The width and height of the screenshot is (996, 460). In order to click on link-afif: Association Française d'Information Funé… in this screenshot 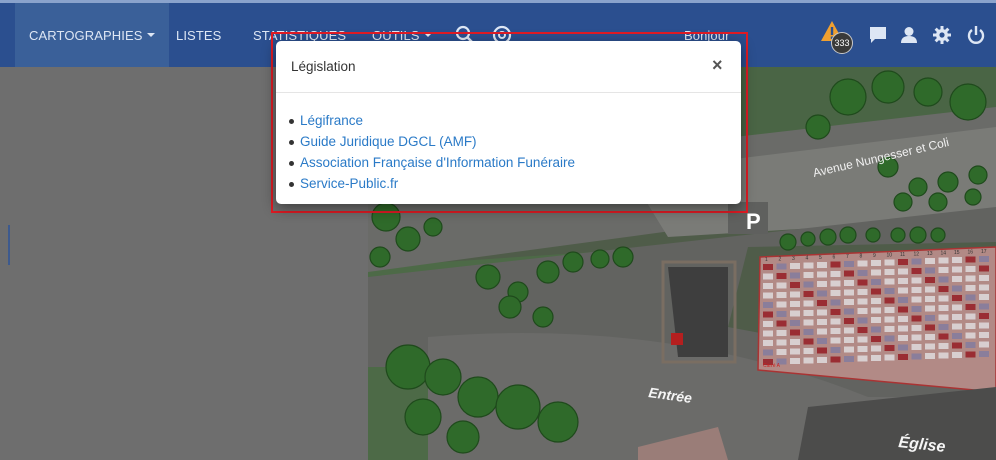, I will do `click(437, 162)`.